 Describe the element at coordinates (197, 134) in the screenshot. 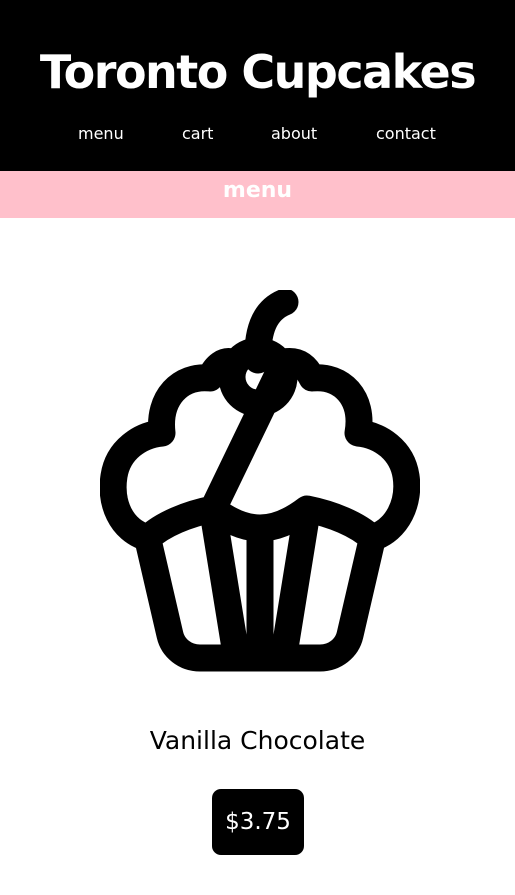

I see `nav-link-cart: cart` at that location.